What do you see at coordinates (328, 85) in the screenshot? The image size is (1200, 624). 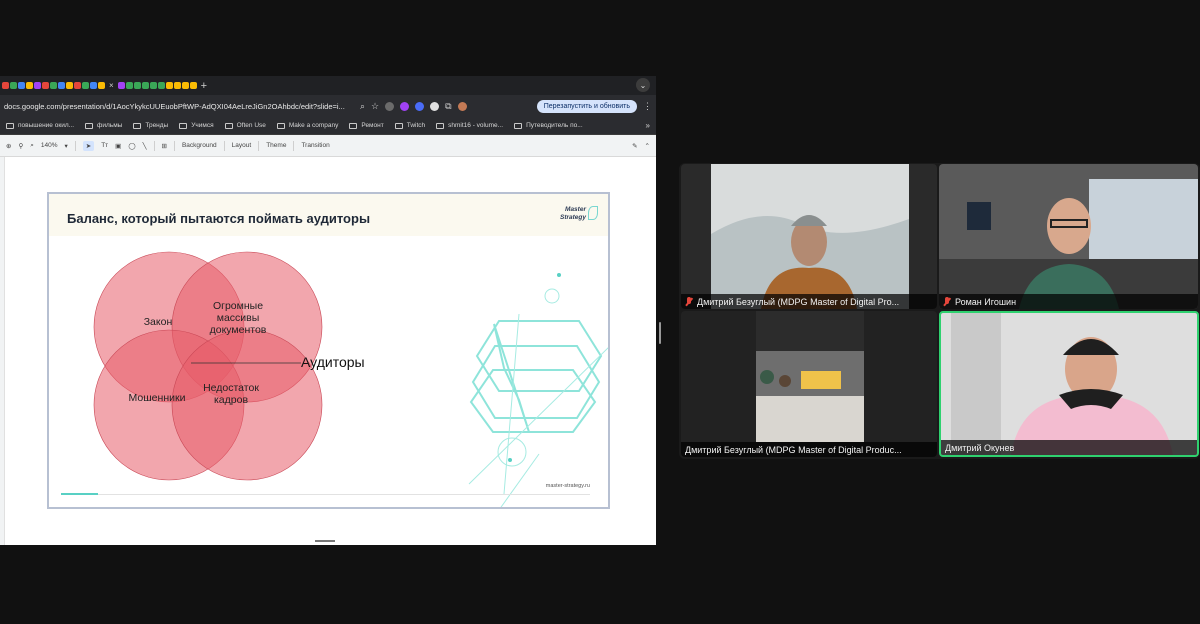 I see `tab-strip: × + ⌄` at bounding box center [328, 85].